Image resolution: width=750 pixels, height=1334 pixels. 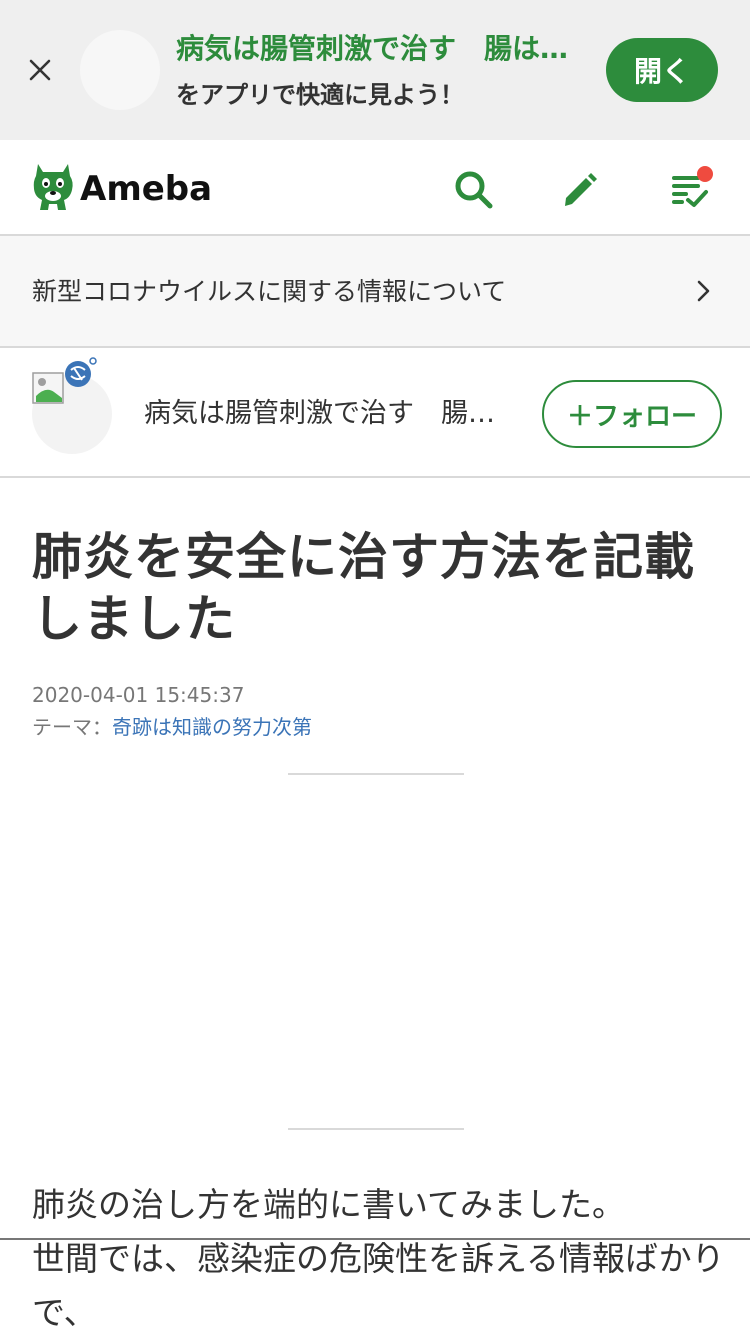 What do you see at coordinates (120, 70) in the screenshot?
I see `app-icon` at bounding box center [120, 70].